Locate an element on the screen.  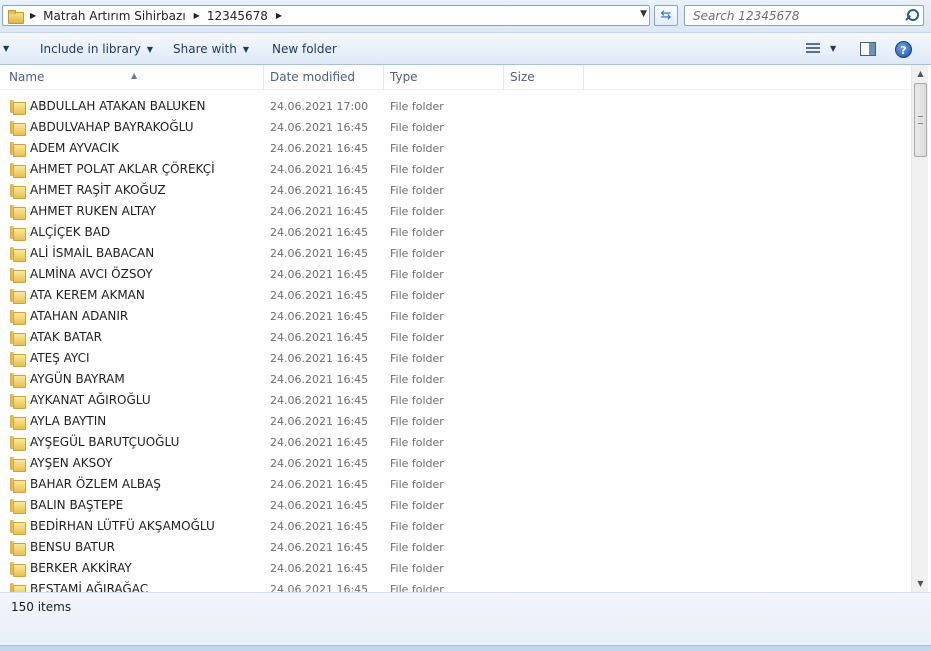
search-input is located at coordinates (794, 15).